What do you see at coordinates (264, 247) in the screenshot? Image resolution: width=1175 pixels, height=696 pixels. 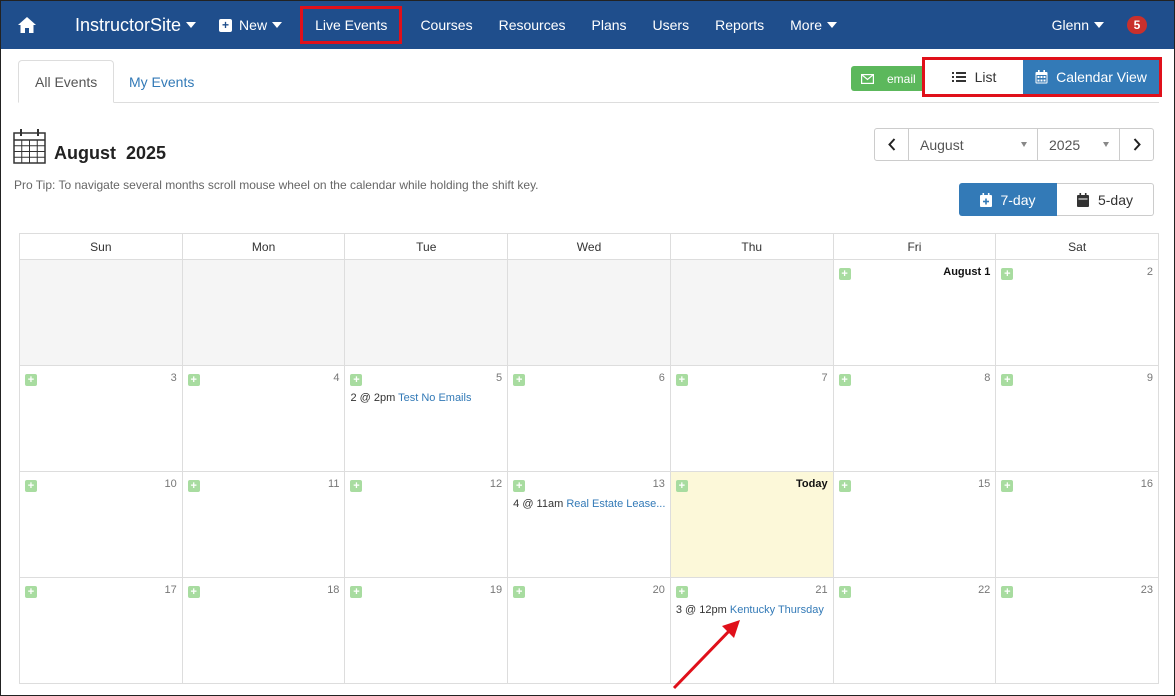 I see `weekday-label: Mon` at bounding box center [264, 247].